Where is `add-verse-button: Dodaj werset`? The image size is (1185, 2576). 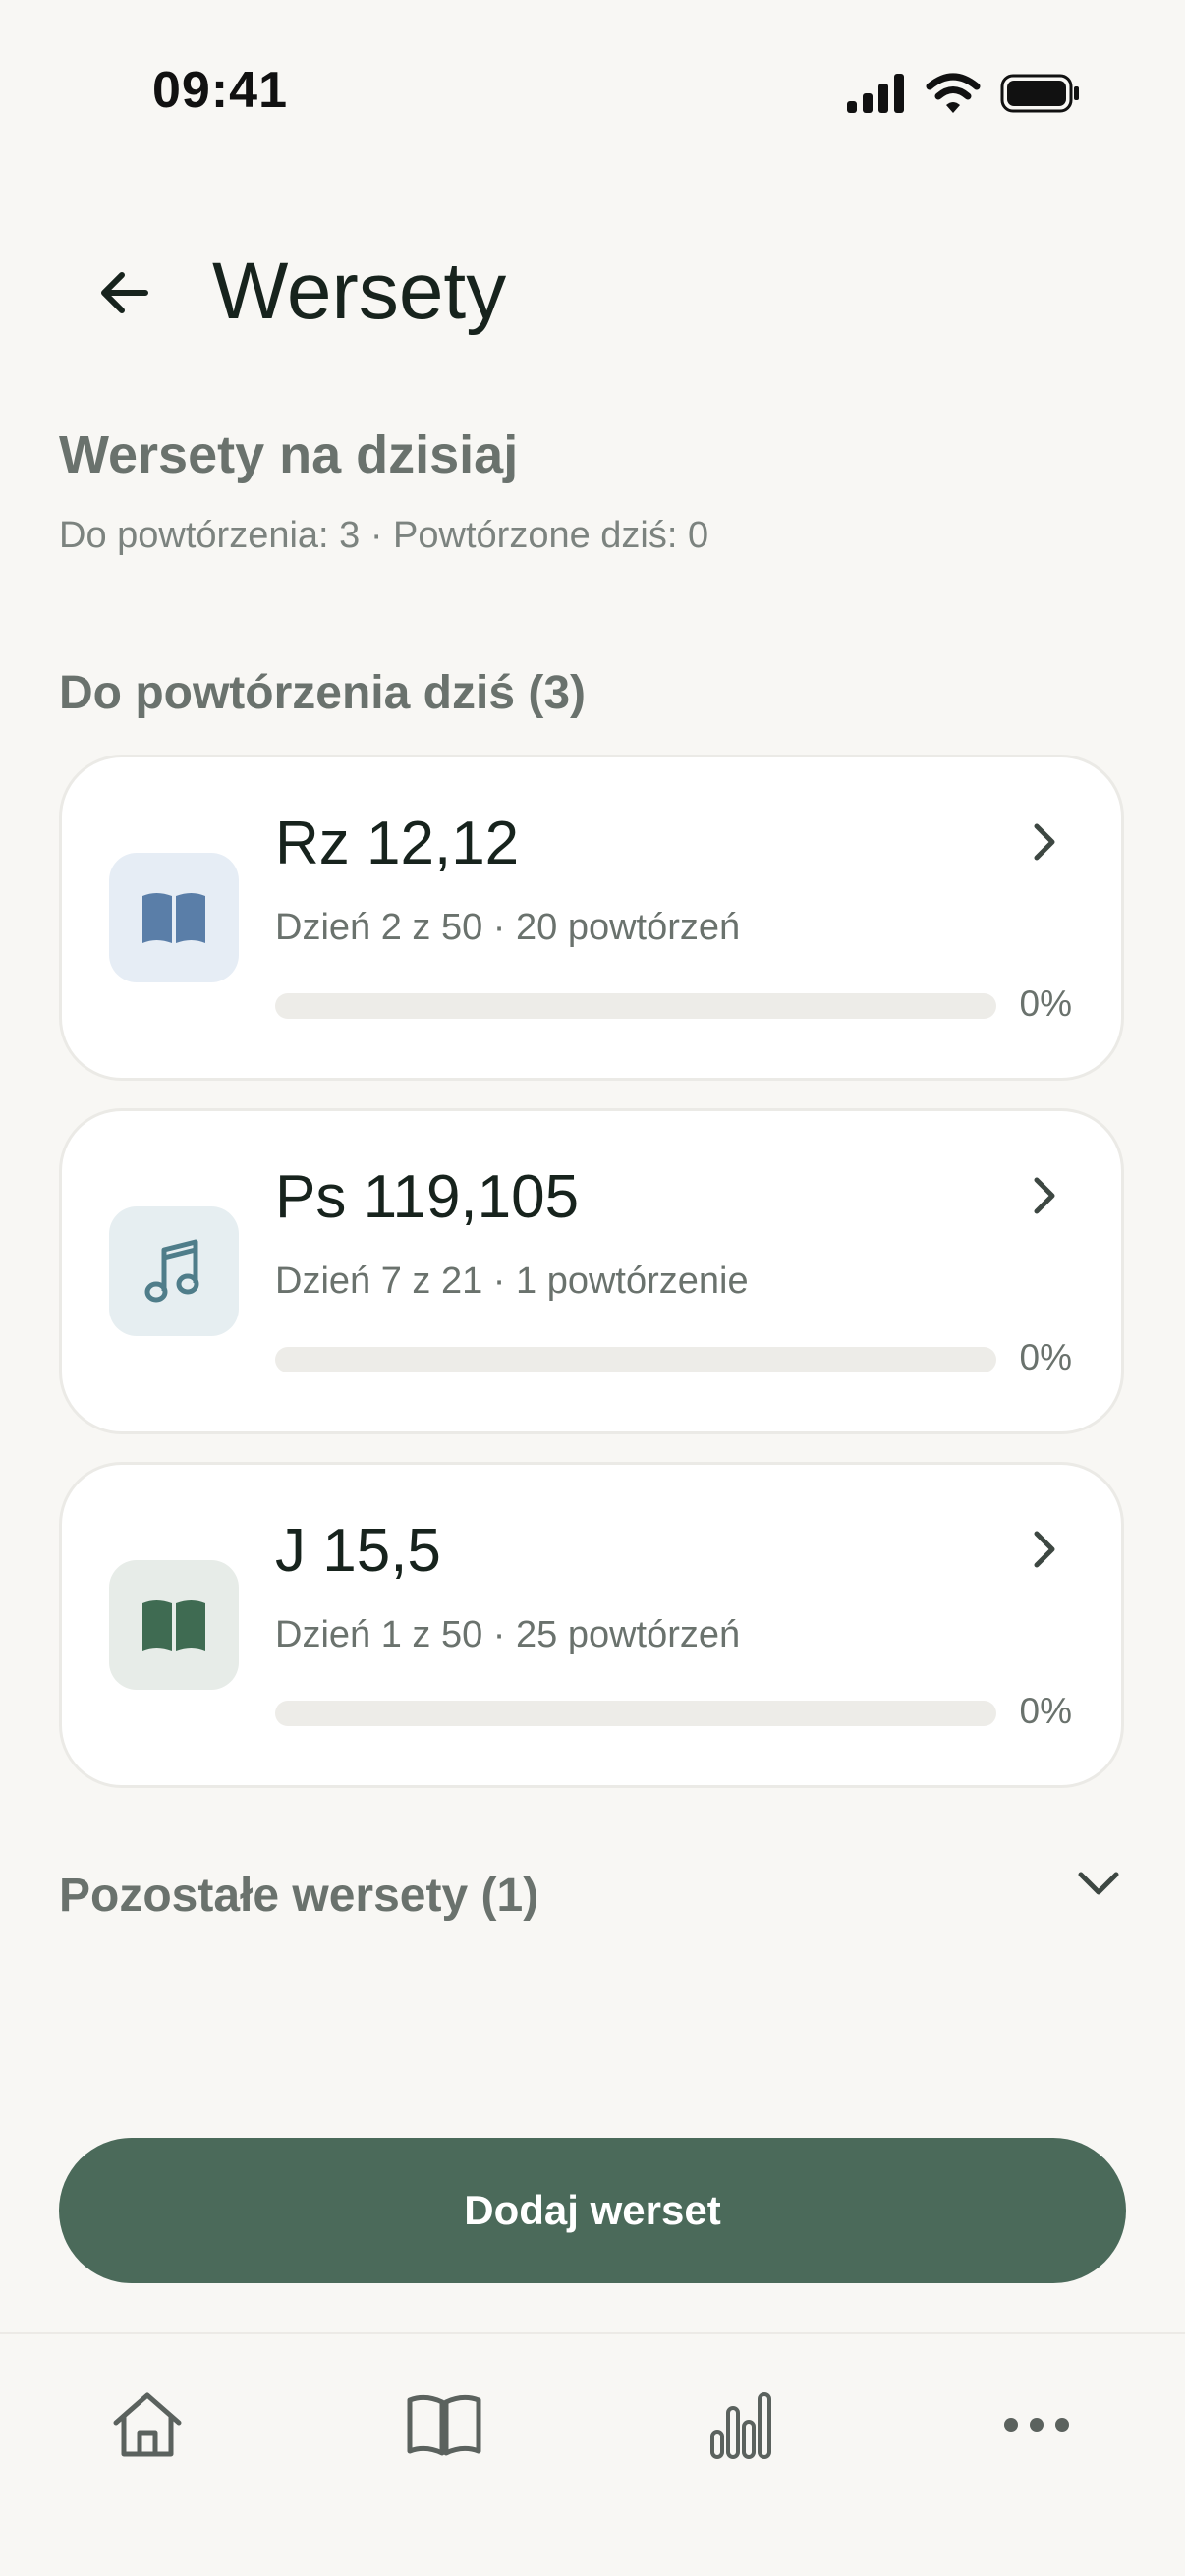 add-verse-button: Dodaj werset is located at coordinates (592, 2210).